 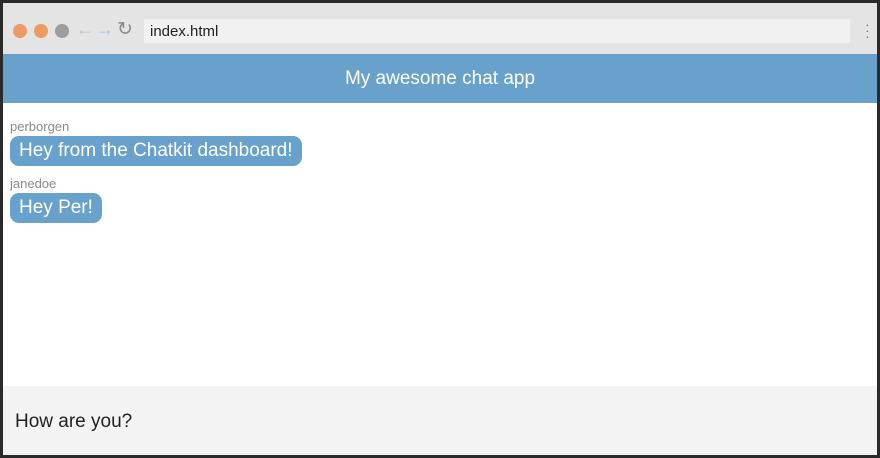 What do you see at coordinates (56, 208) in the screenshot?
I see `message-bubble: Hey Per!` at bounding box center [56, 208].